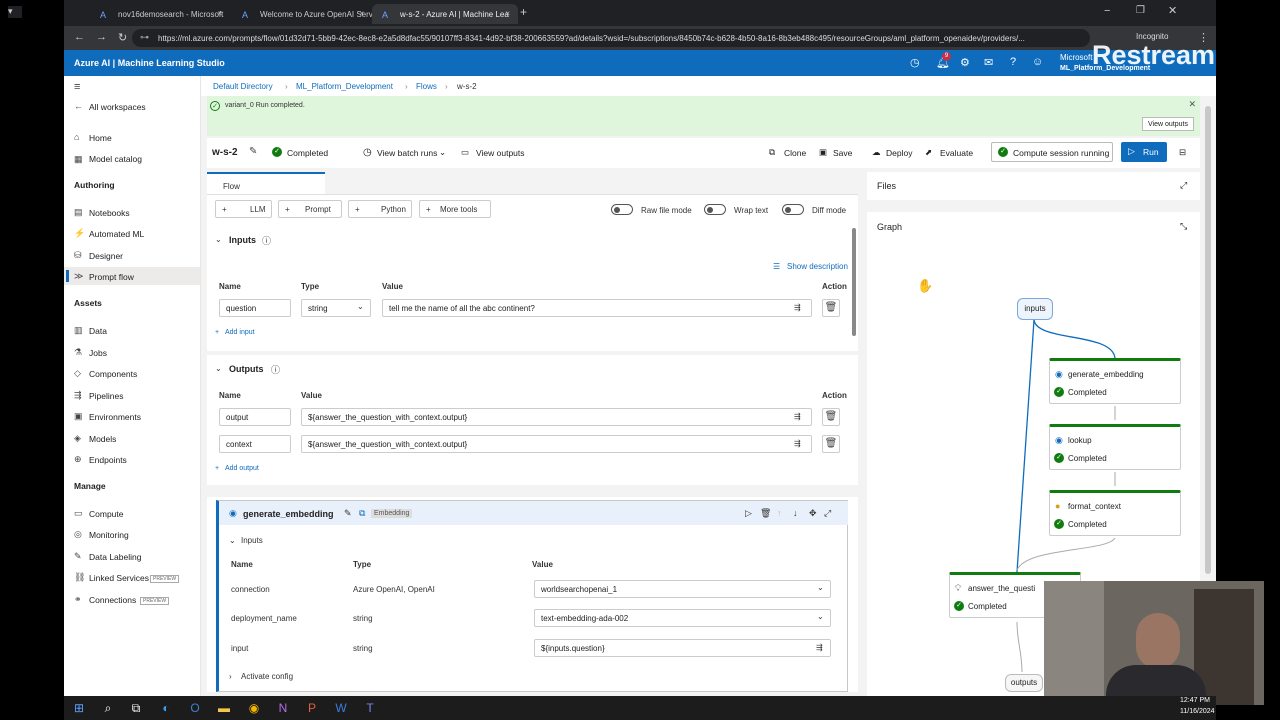 The image size is (1280, 720). I want to click on run-button: ▷ Run, so click(1144, 152).